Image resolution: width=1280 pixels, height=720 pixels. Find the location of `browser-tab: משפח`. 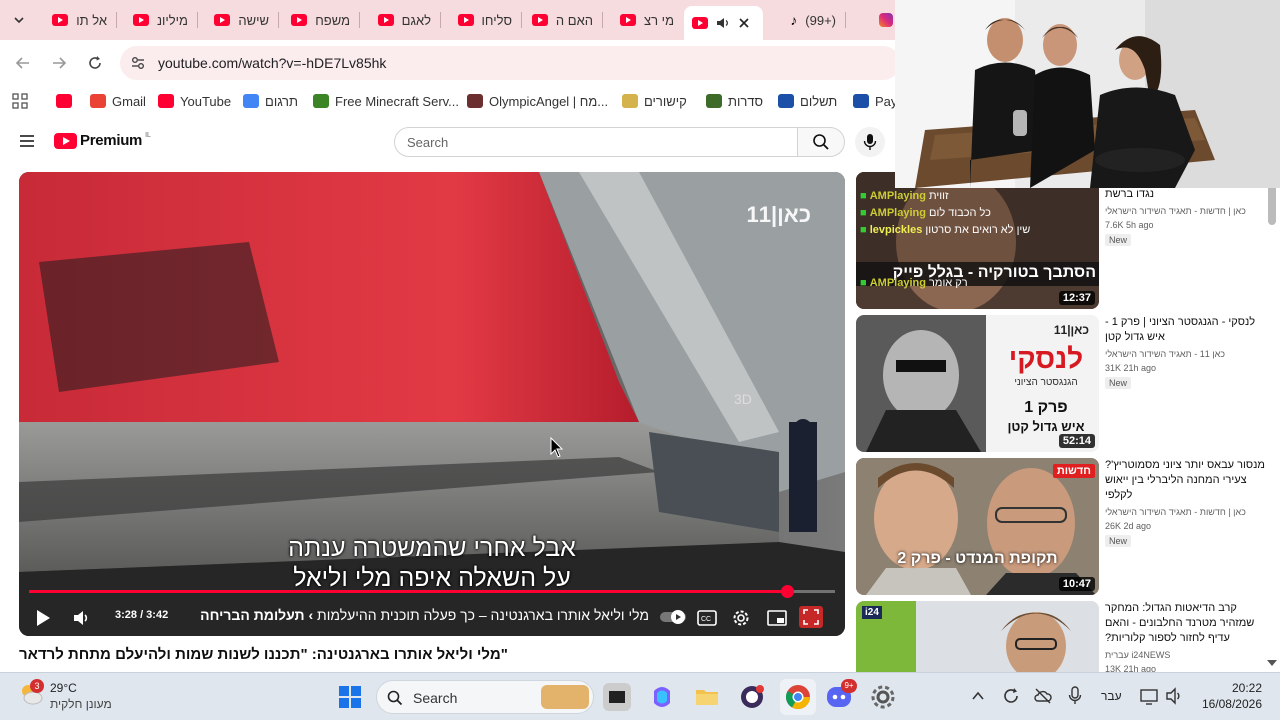

browser-tab: משפח is located at coordinates (318, 20).